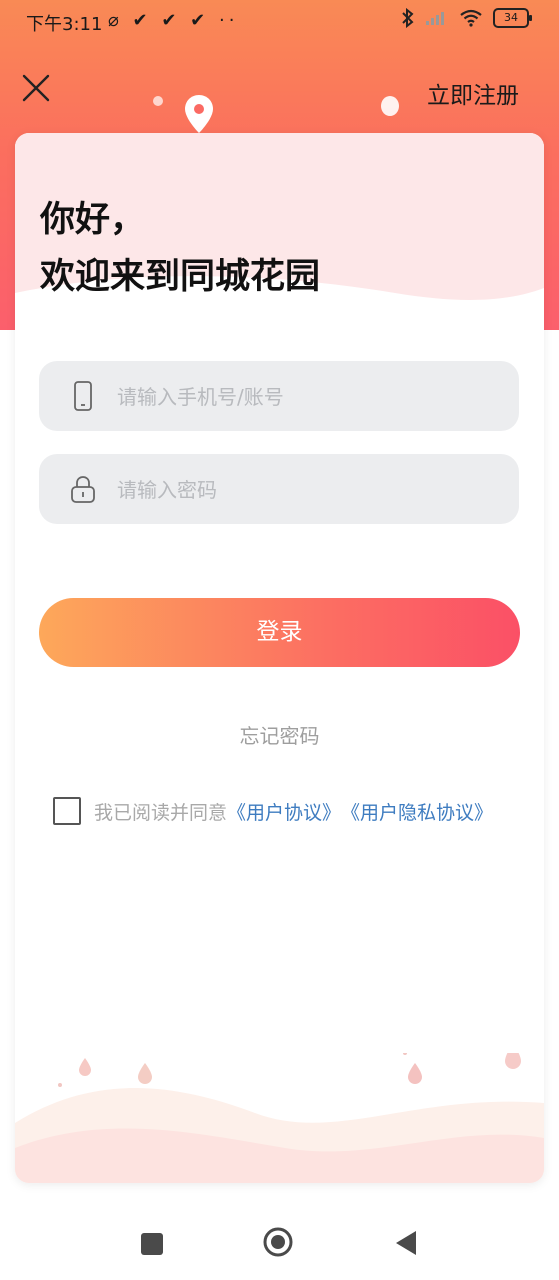 The height and width of the screenshot is (1280, 559). I want to click on bluetooth-icon, so click(408, 18).